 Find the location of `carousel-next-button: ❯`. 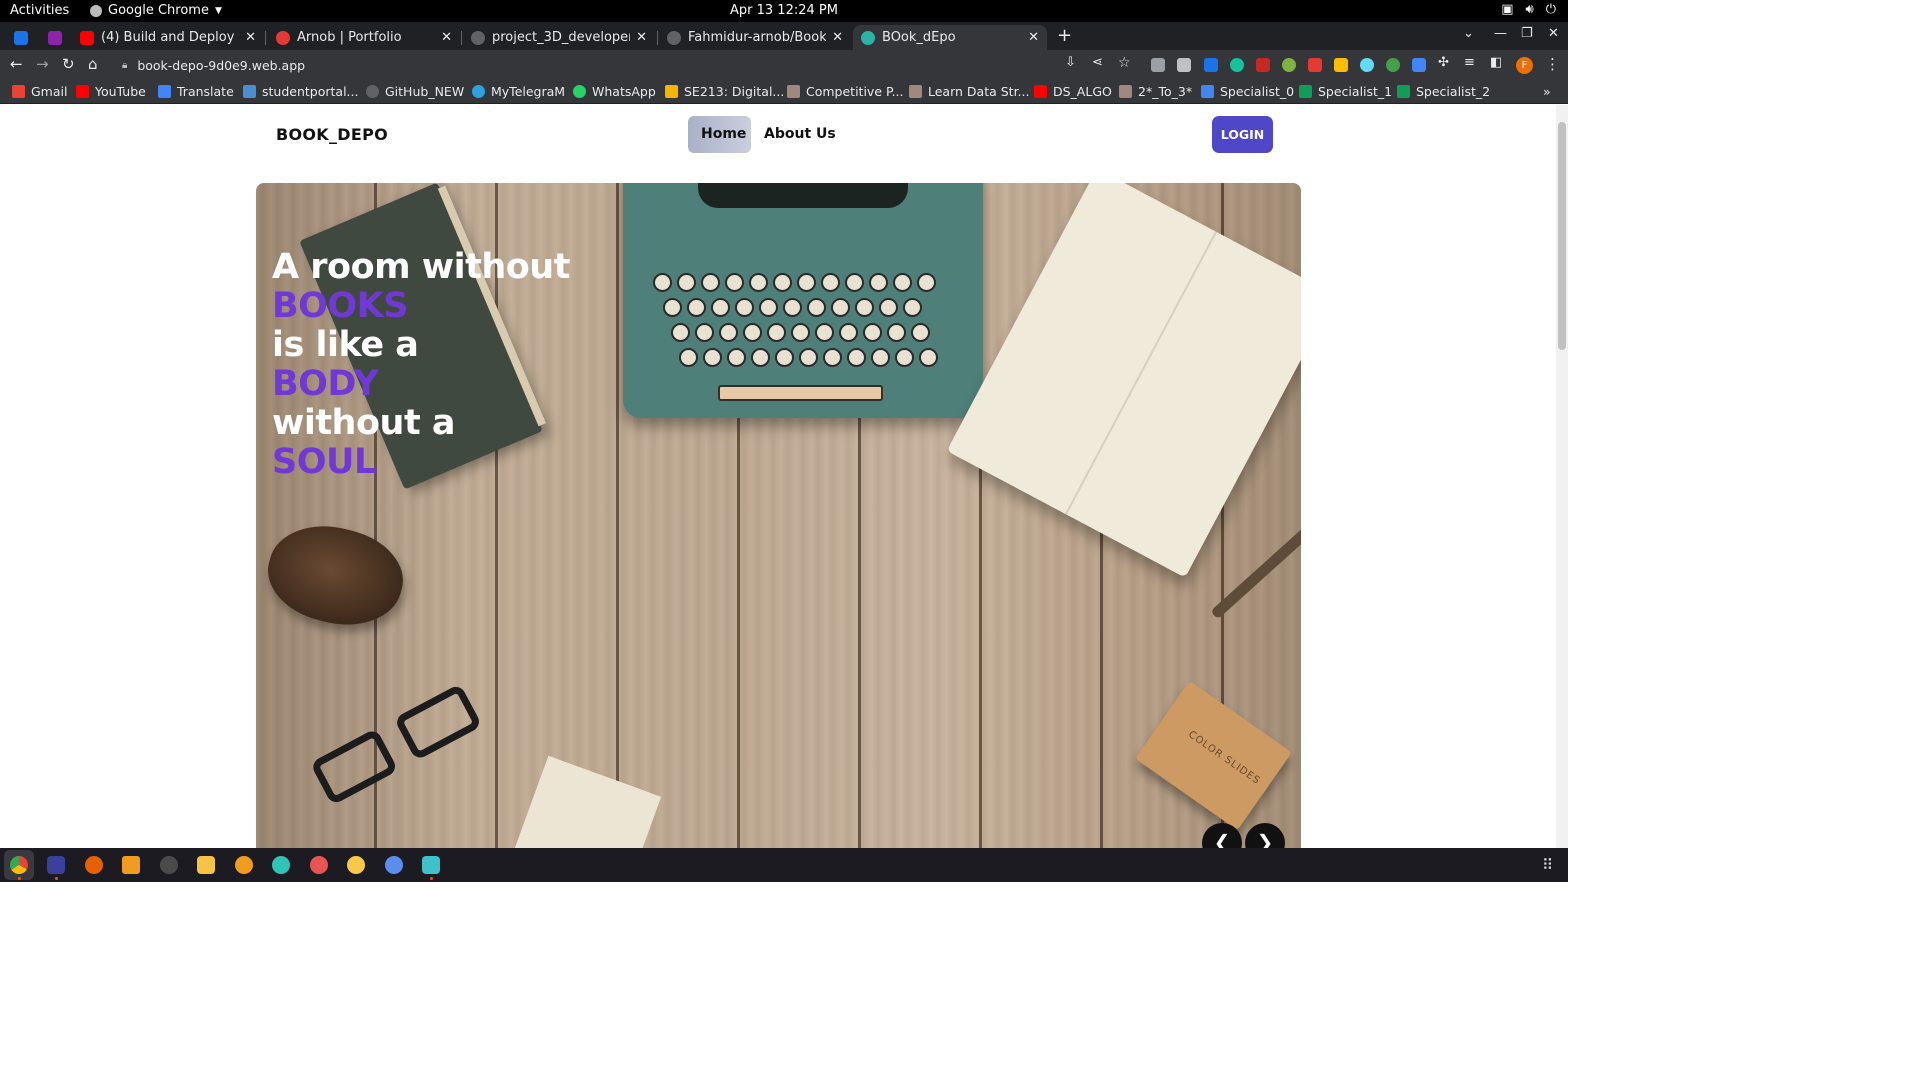

carousel-next-button: ❯ is located at coordinates (1265, 835).